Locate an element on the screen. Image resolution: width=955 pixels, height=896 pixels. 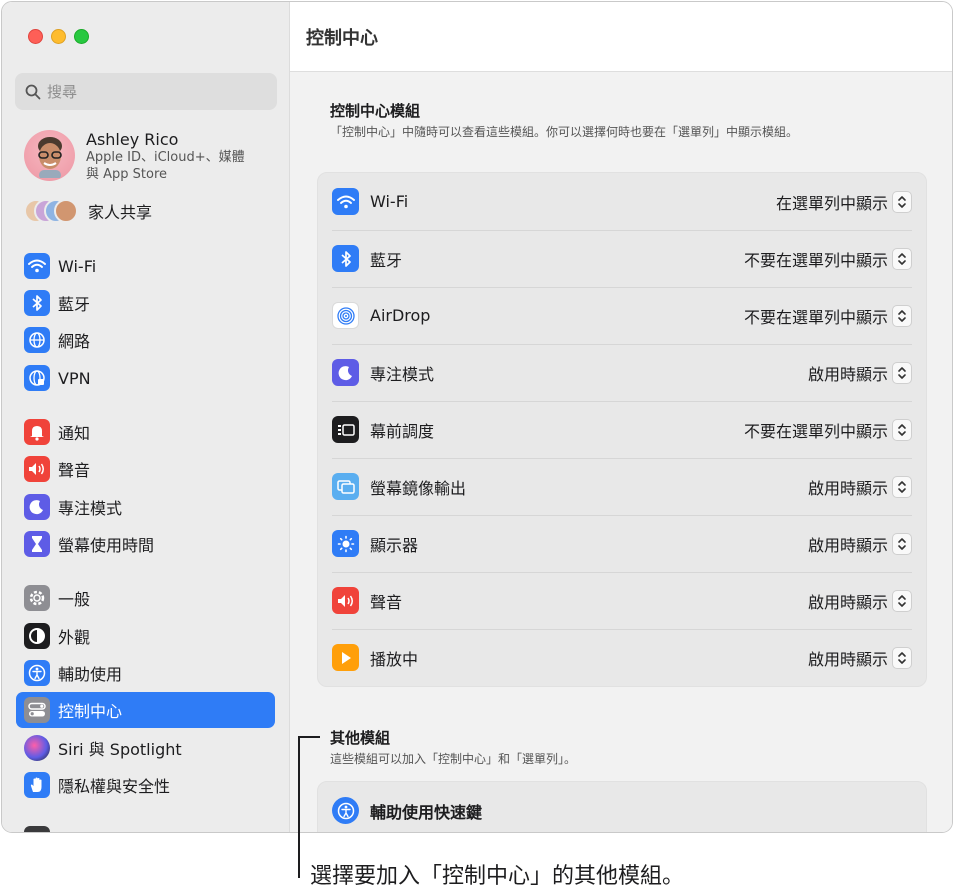
sidebar-item-label: 通知 is located at coordinates (74, 433).